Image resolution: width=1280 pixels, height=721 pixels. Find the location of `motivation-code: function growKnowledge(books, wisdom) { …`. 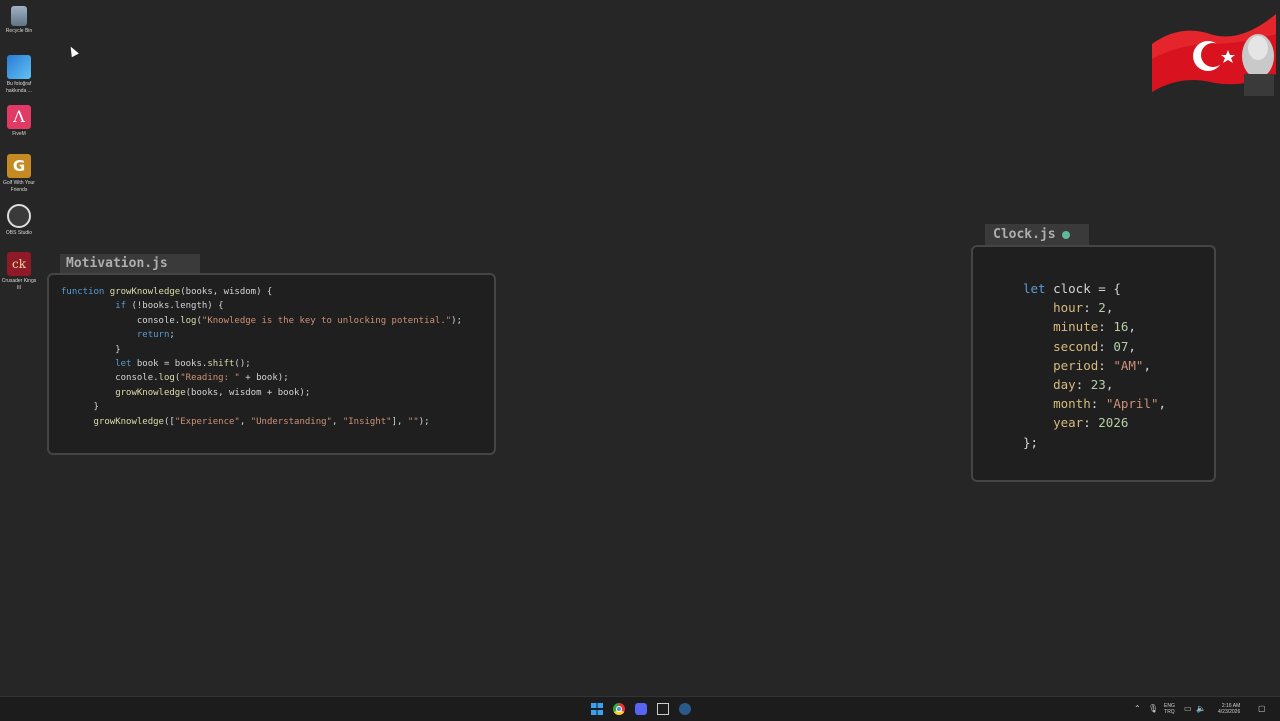

motivation-code: function growKnowledge(books, wisdom) { … is located at coordinates (261, 357).